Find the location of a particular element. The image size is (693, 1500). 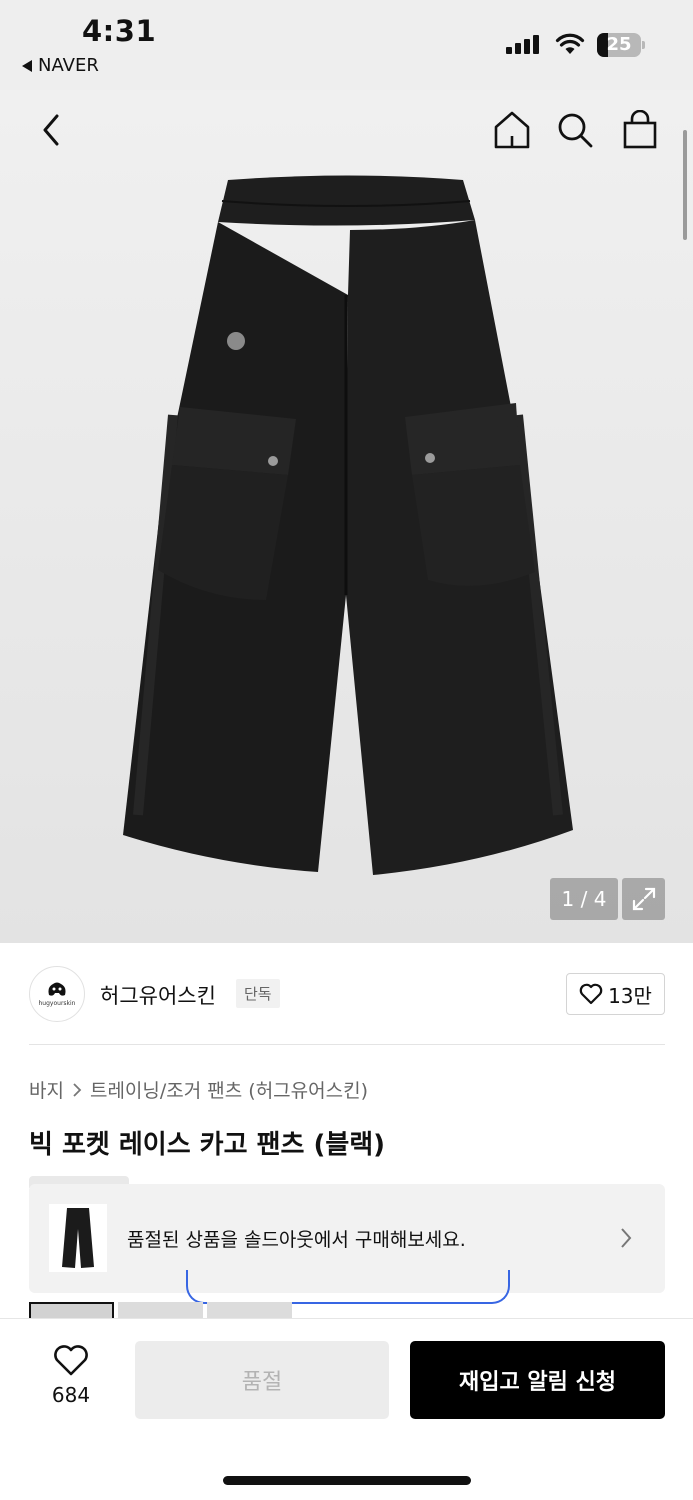

home-icon is located at coordinates (512, 130).